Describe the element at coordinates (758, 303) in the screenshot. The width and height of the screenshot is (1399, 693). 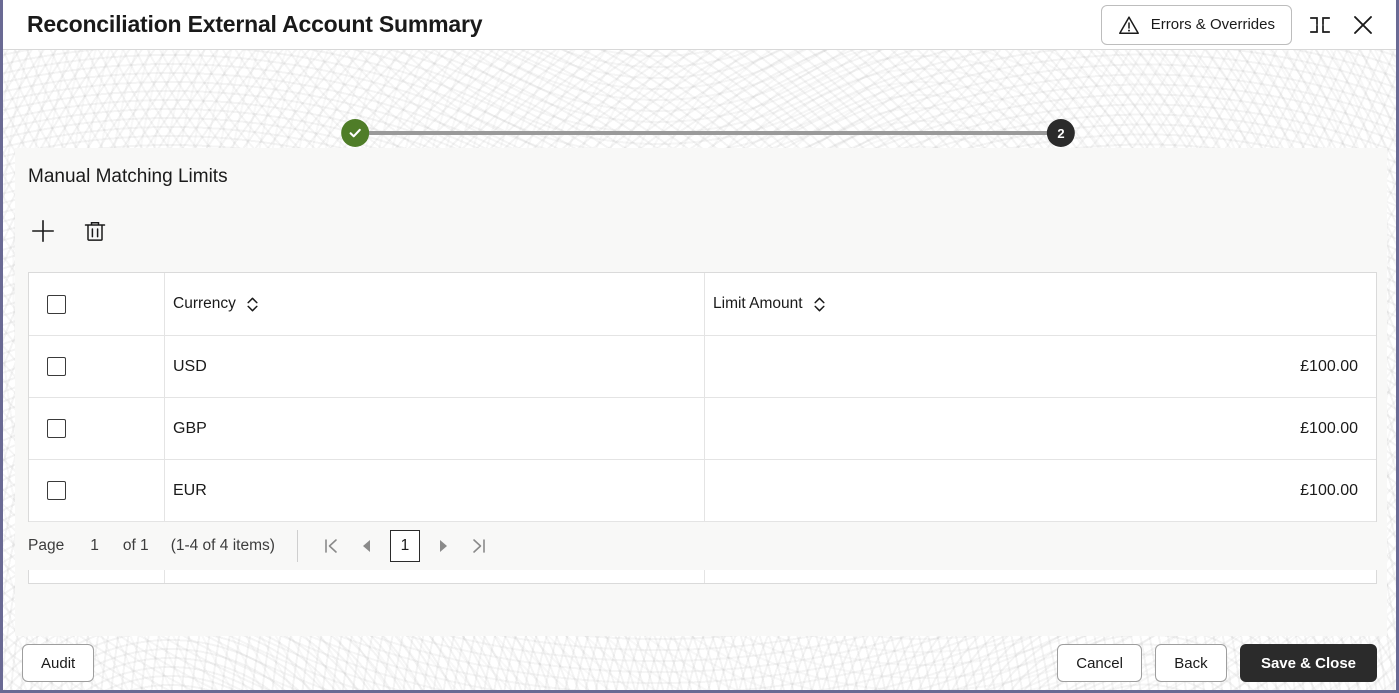
I see `column-header-label: Limit Amount` at that location.